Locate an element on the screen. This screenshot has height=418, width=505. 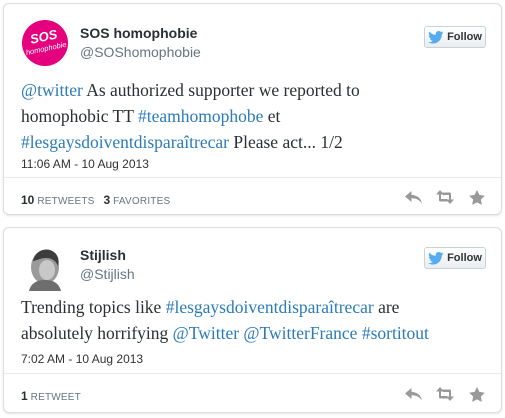
text-segment: et is located at coordinates (272, 116).